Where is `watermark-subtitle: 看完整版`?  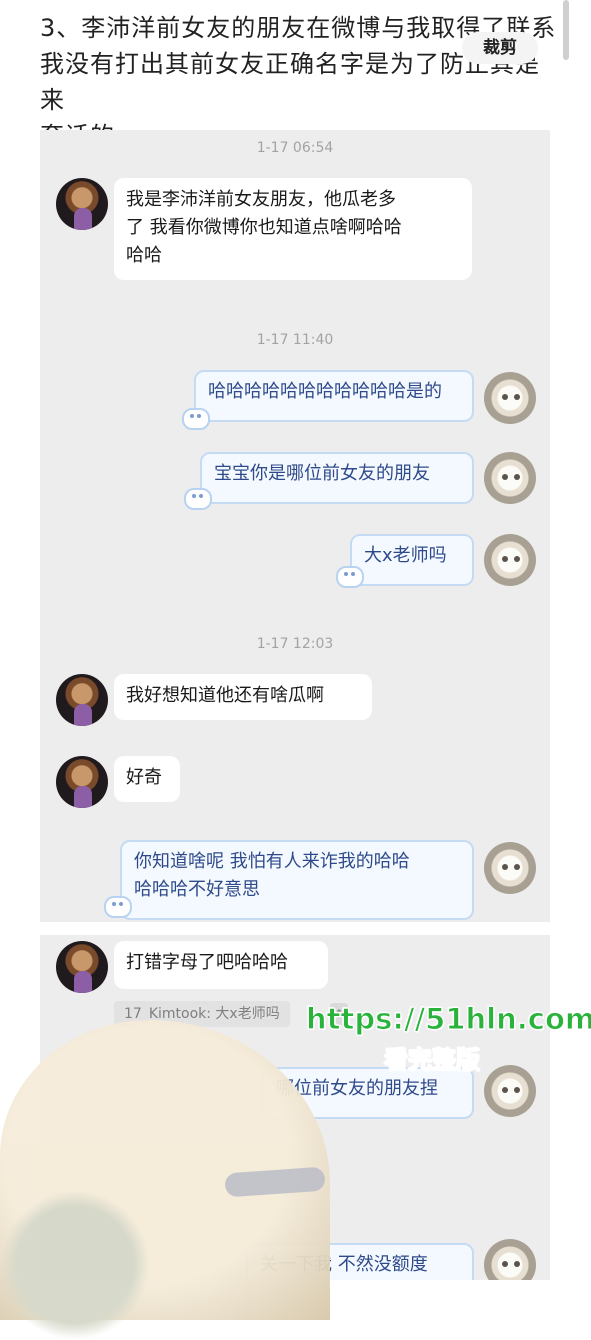
watermark-subtitle: 看完整版 is located at coordinates (432, 1060).